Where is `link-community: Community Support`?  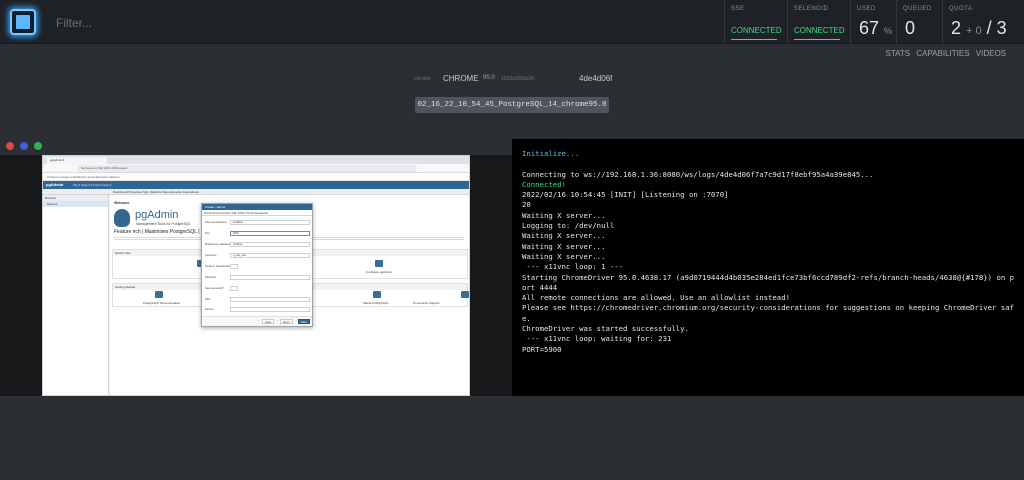 link-community: Community Support is located at coordinates (426, 303).